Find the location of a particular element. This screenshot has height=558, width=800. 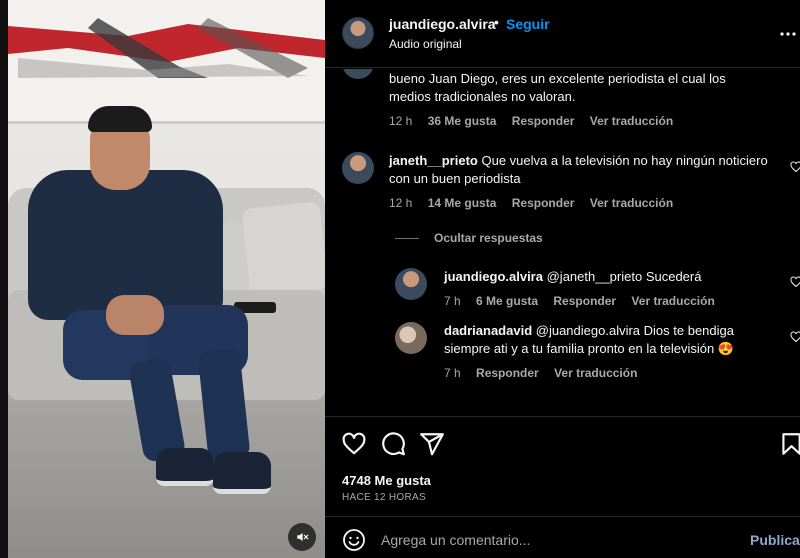

comment-likes: 36 Me gusta is located at coordinates (462, 121).